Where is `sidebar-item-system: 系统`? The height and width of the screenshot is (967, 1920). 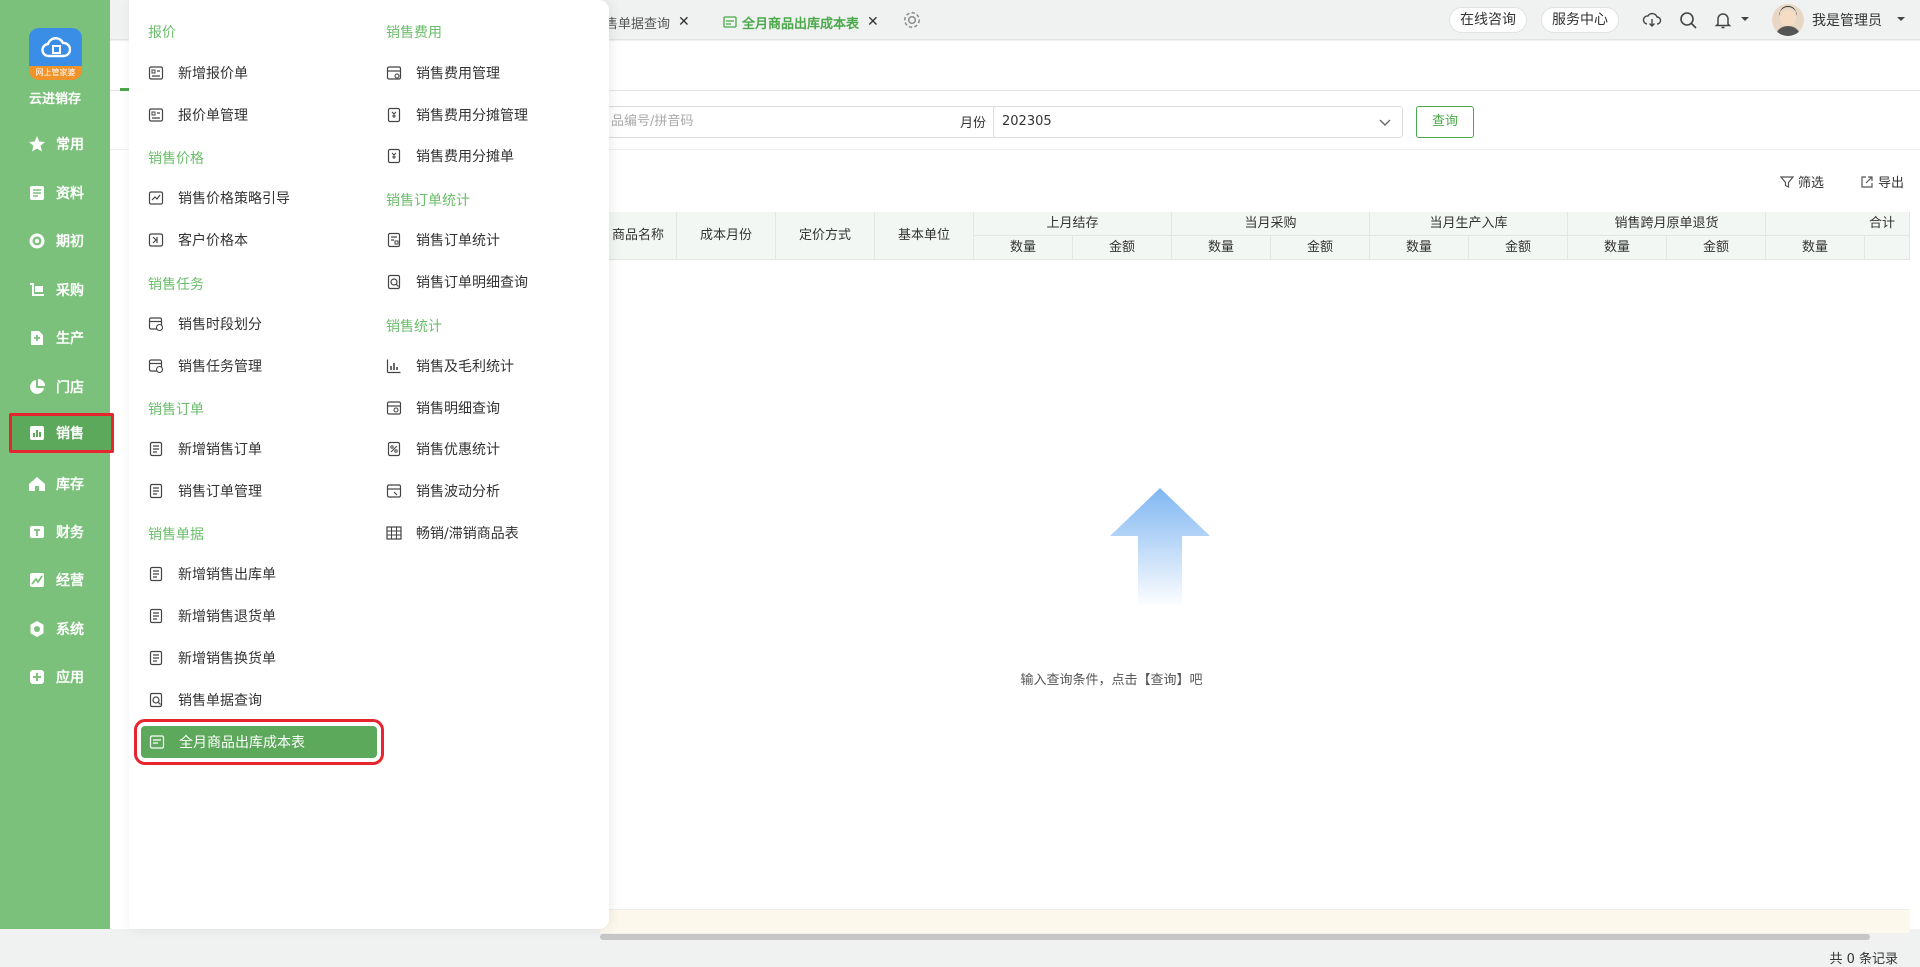
sidebar-item-system: 系统 is located at coordinates (55, 629).